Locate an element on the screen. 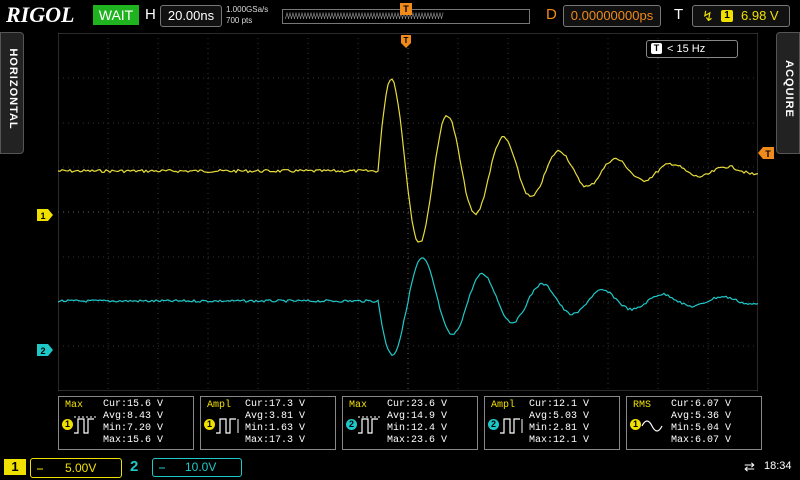 This screenshot has width=800, height=480. ch1-label: 1 is located at coordinates (15, 467).